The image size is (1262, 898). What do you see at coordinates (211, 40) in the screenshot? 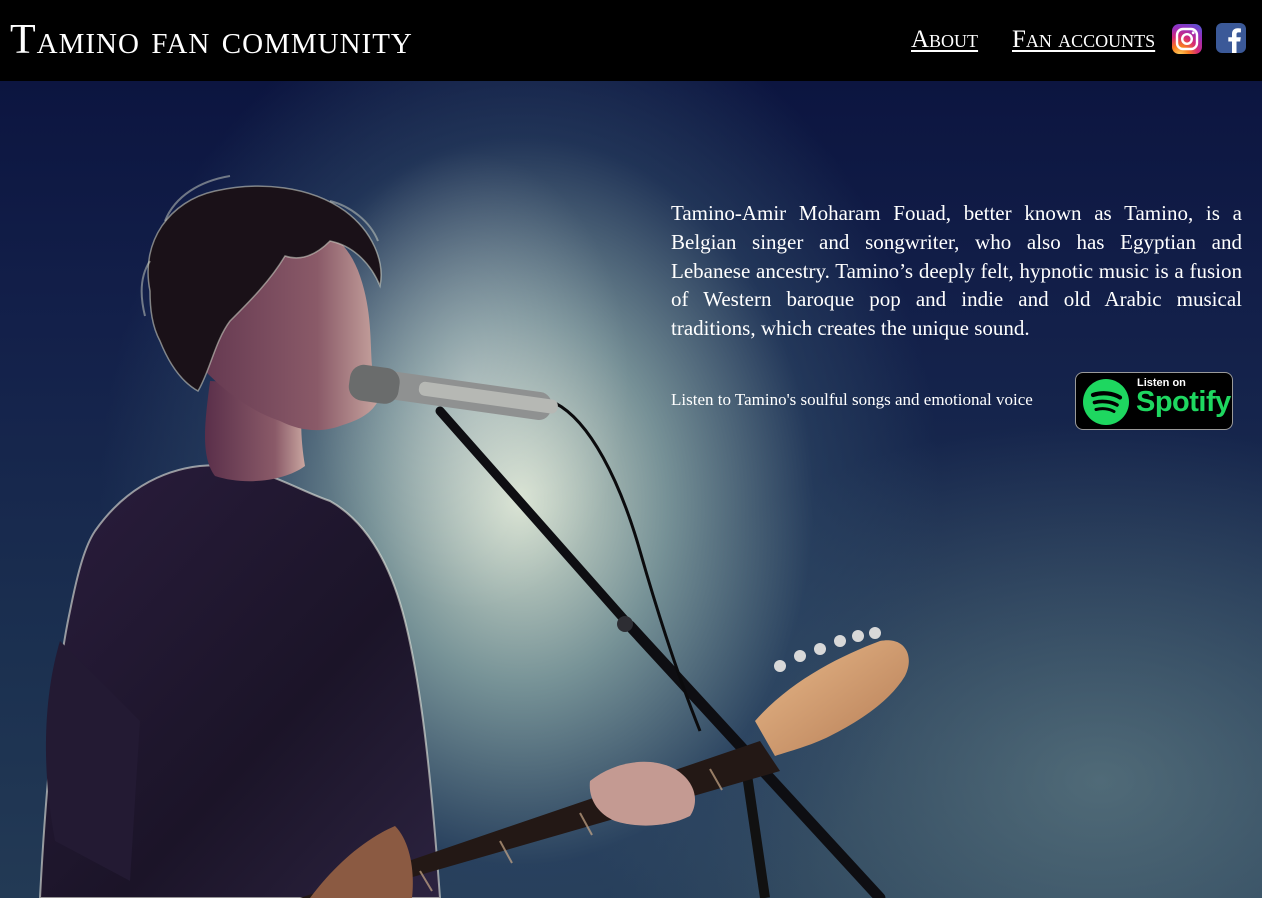
I see `site-title: Tamino fan community` at bounding box center [211, 40].